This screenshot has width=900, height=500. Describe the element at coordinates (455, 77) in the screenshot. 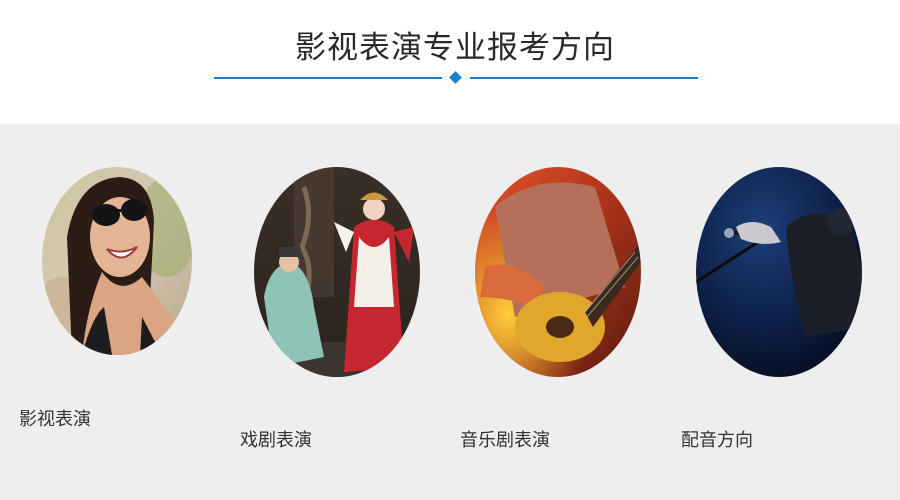

I see `diamond-icon` at that location.